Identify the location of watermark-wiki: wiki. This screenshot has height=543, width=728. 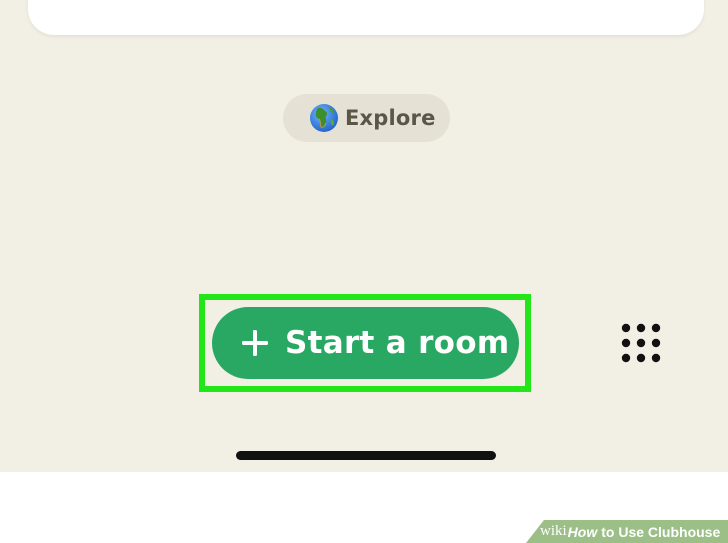
(553, 531).